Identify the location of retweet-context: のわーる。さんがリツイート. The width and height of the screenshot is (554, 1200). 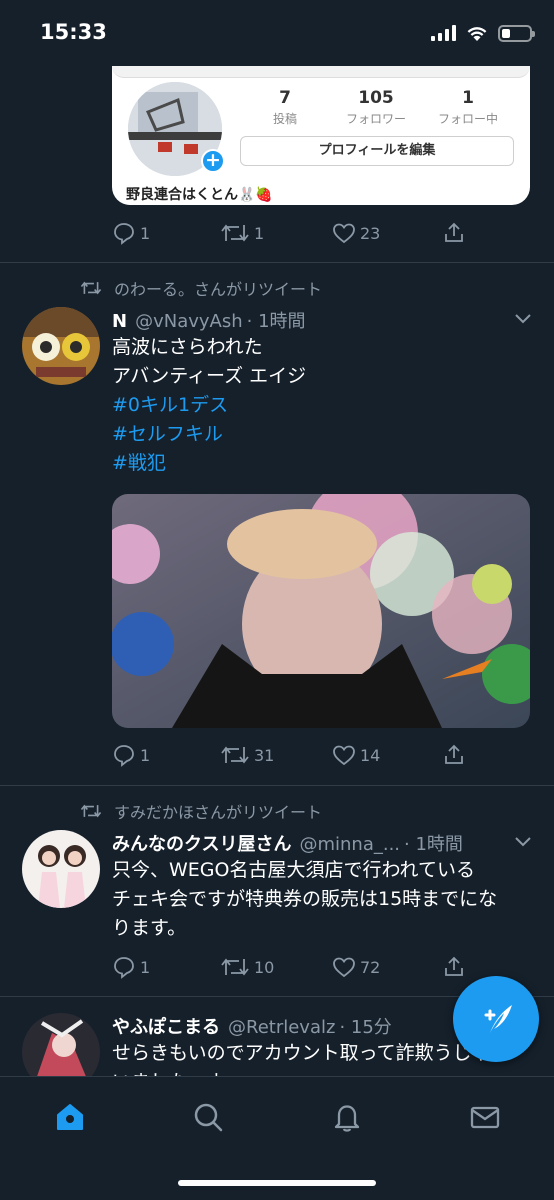
(201, 288).